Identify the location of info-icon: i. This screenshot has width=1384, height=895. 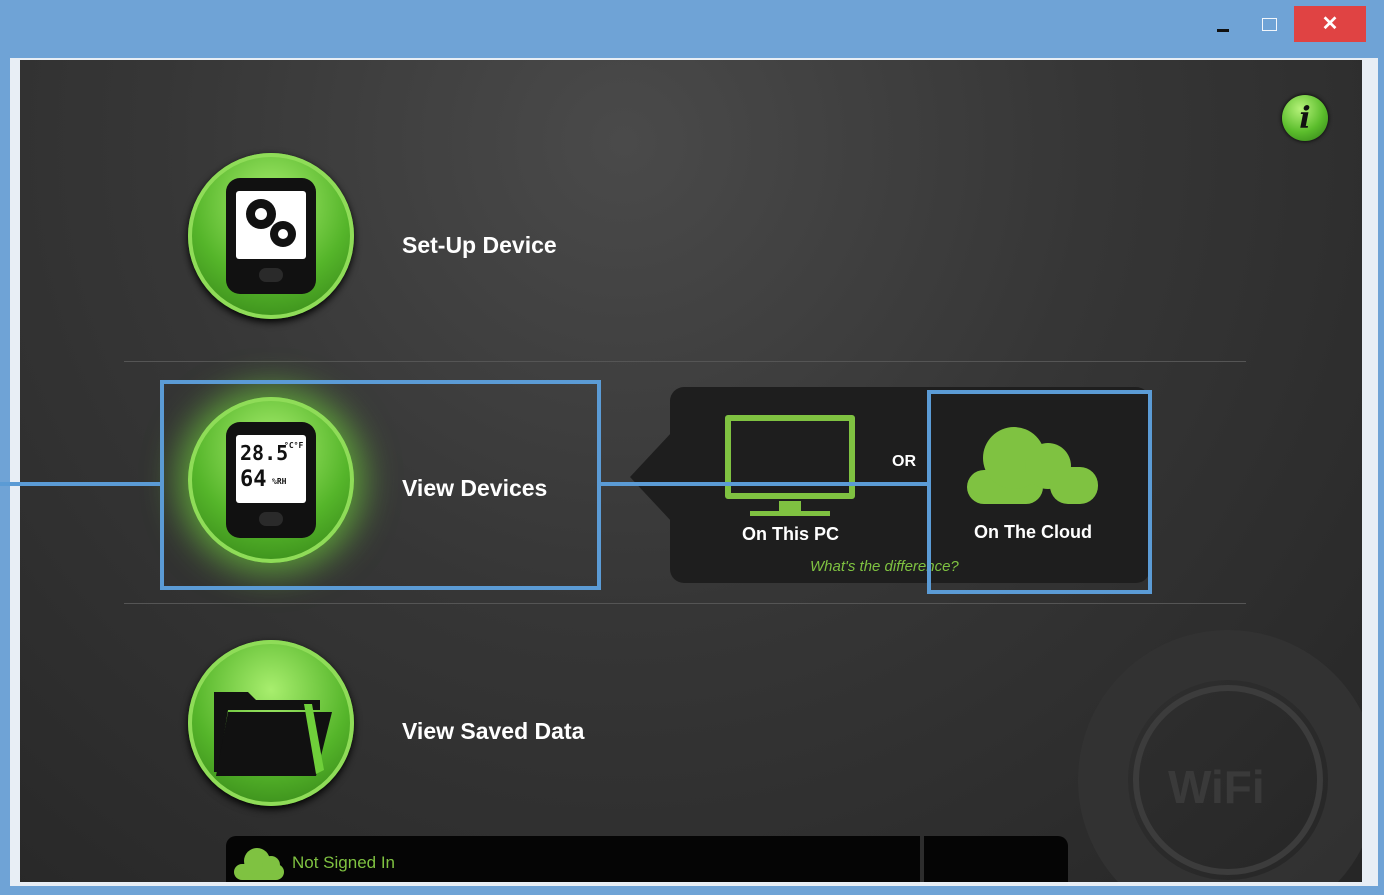
(1305, 118).